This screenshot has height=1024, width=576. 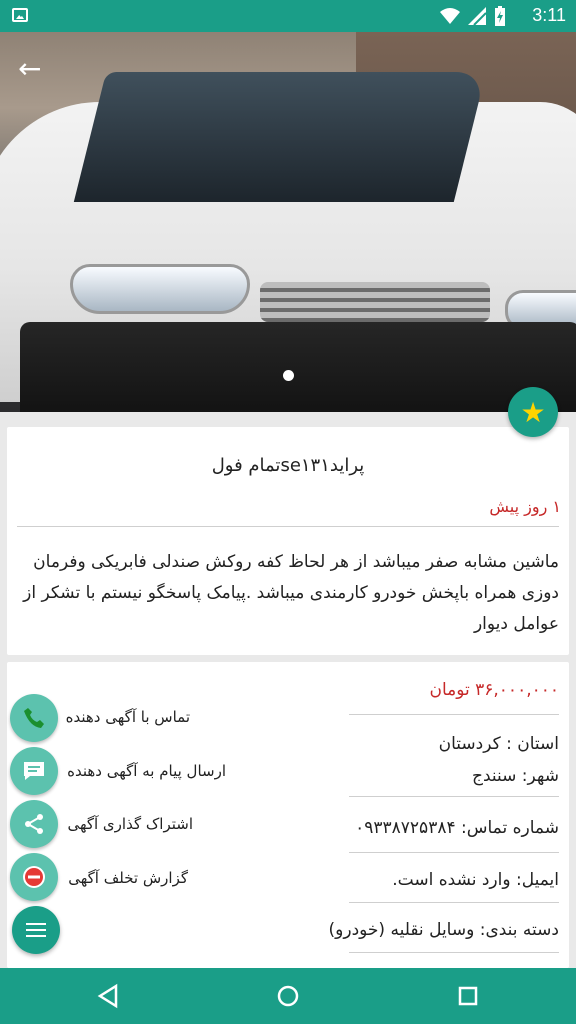 I want to click on status-icons, so click(x=473, y=16).